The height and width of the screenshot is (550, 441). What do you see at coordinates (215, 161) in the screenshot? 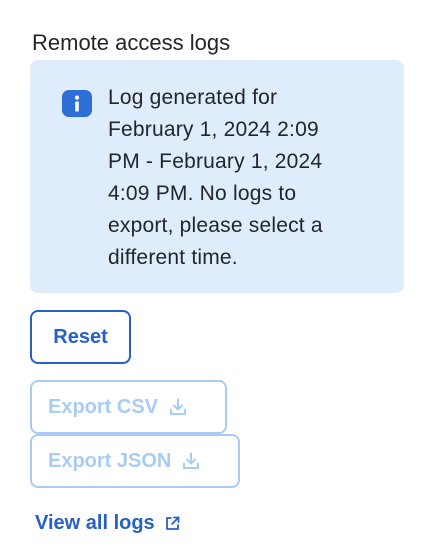
I see `info-message-line: PM - February 1, 2024` at bounding box center [215, 161].